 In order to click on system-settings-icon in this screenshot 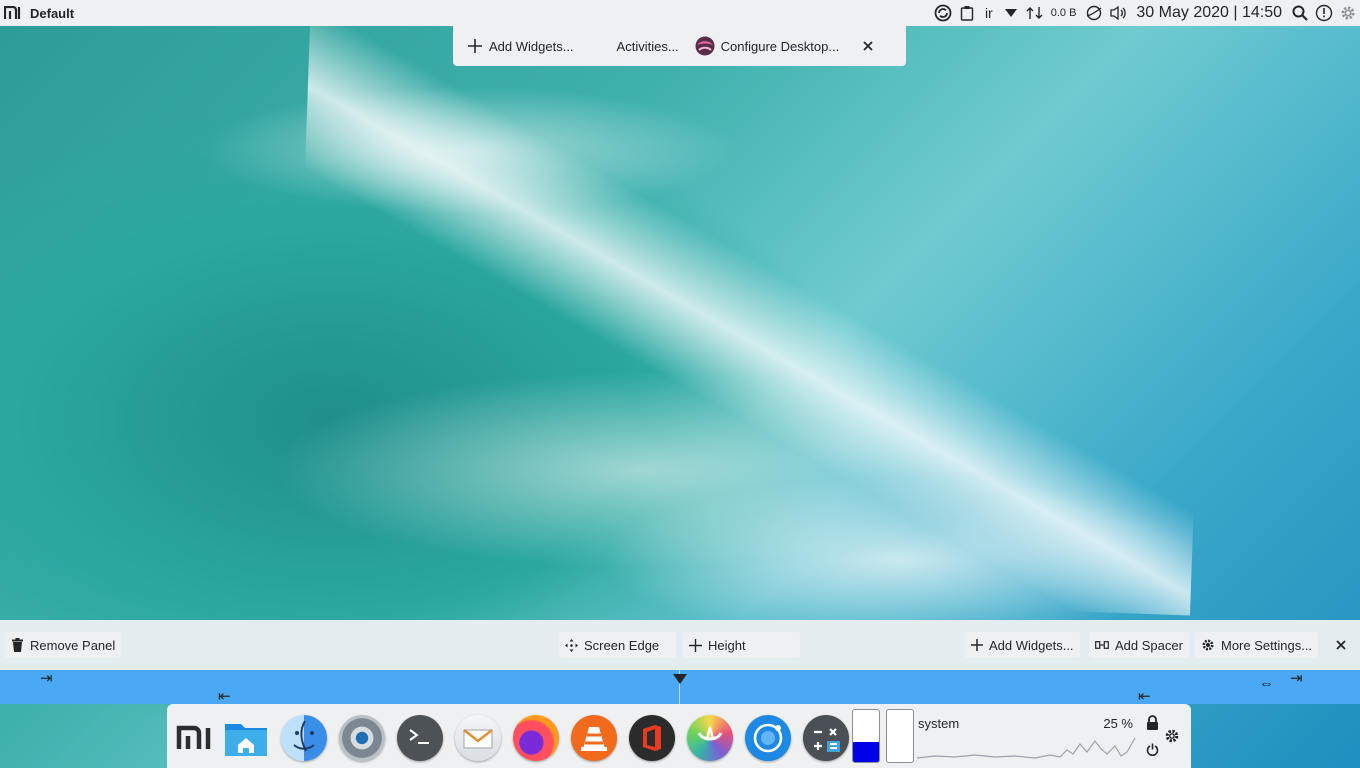, I will do `click(362, 738)`.